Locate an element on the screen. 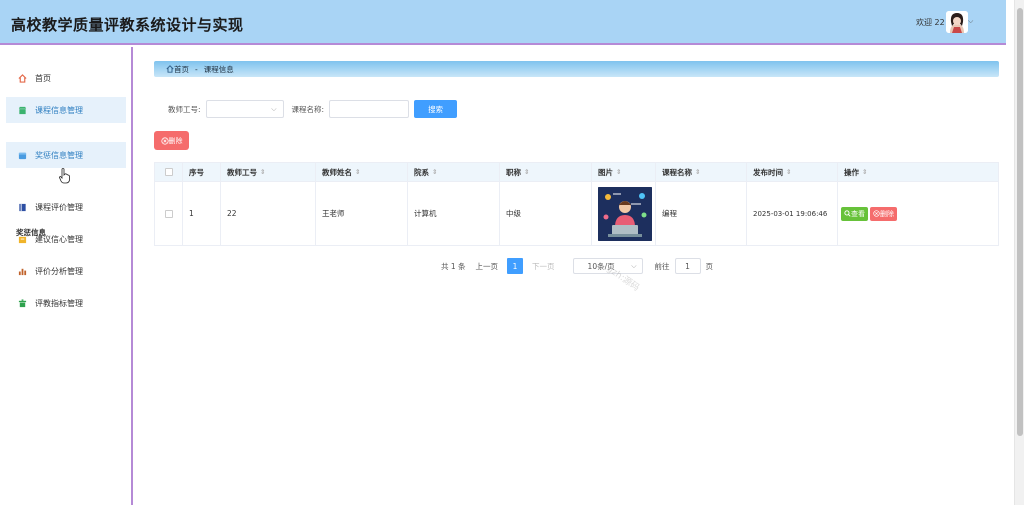  sidebar-item-evaluation-index: 评教指标管理 is located at coordinates (66, 303).